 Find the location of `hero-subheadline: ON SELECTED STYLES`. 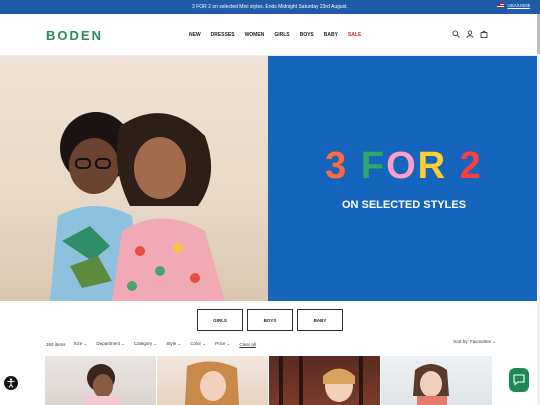

hero-subheadline: ON SELECTED STYLES is located at coordinates (404, 204).